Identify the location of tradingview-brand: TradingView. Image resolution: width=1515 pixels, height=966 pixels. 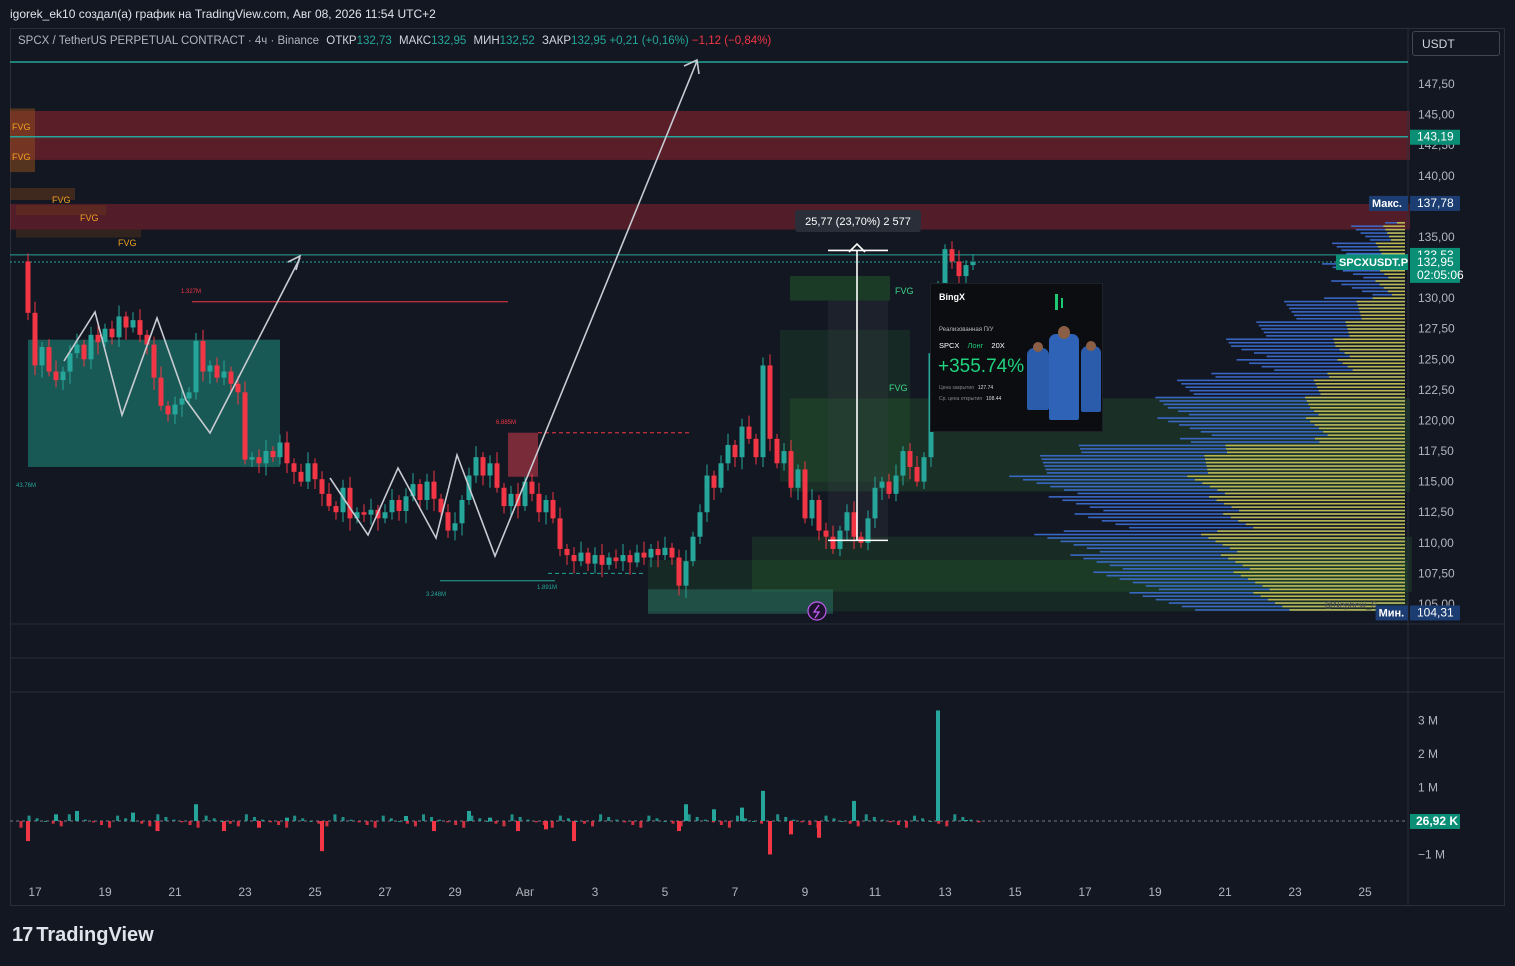
(95, 935).